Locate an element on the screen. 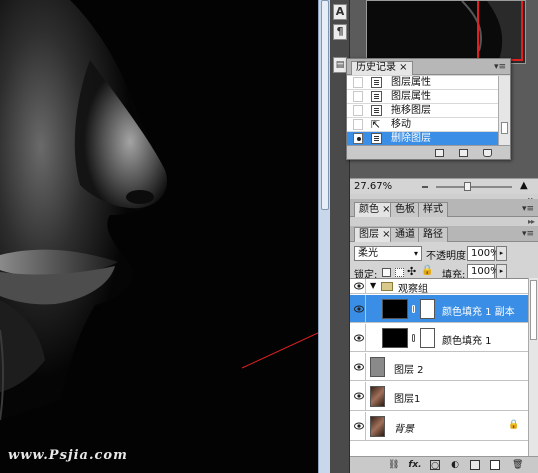 Image resolution: width=538 pixels, height=473 pixels. layer-row-layer1: 图层1 is located at coordinates (439, 396).